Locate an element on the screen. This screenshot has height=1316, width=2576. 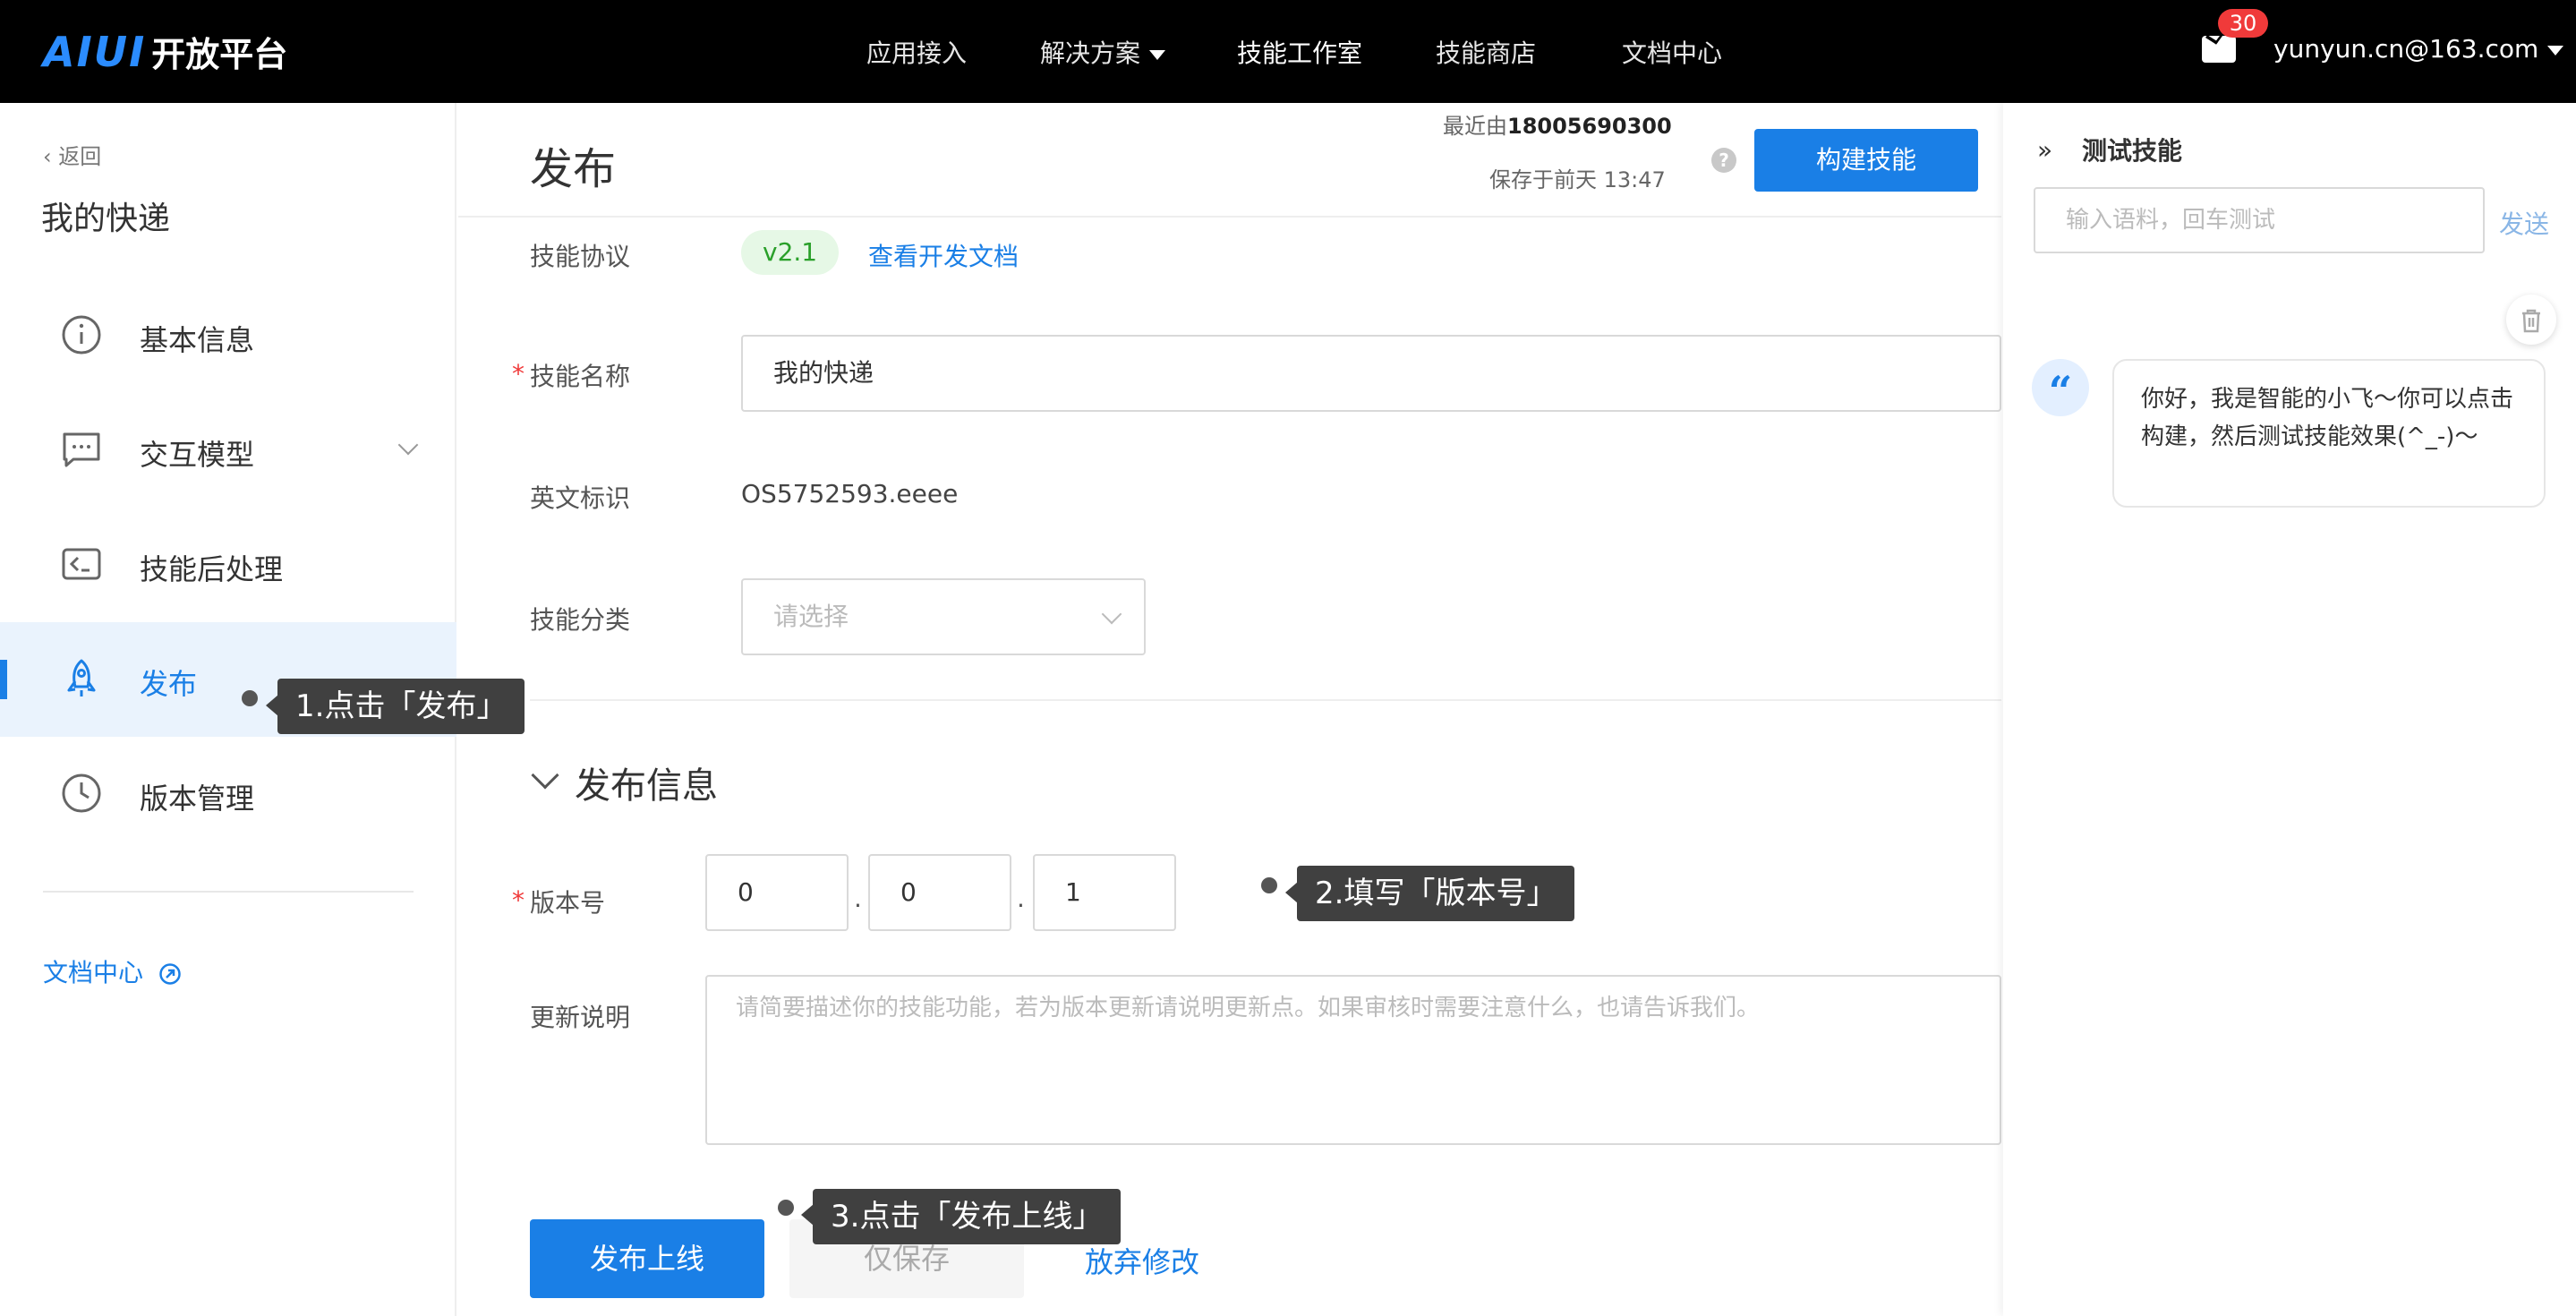
recent-prefix: 最近由 is located at coordinates (1475, 126).